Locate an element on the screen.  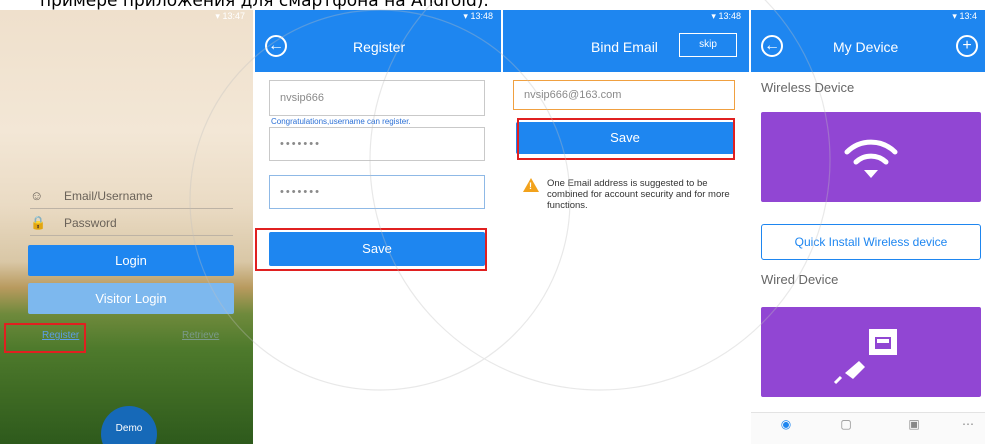
wired-device-label: Wired Device is located at coordinates (800, 279).